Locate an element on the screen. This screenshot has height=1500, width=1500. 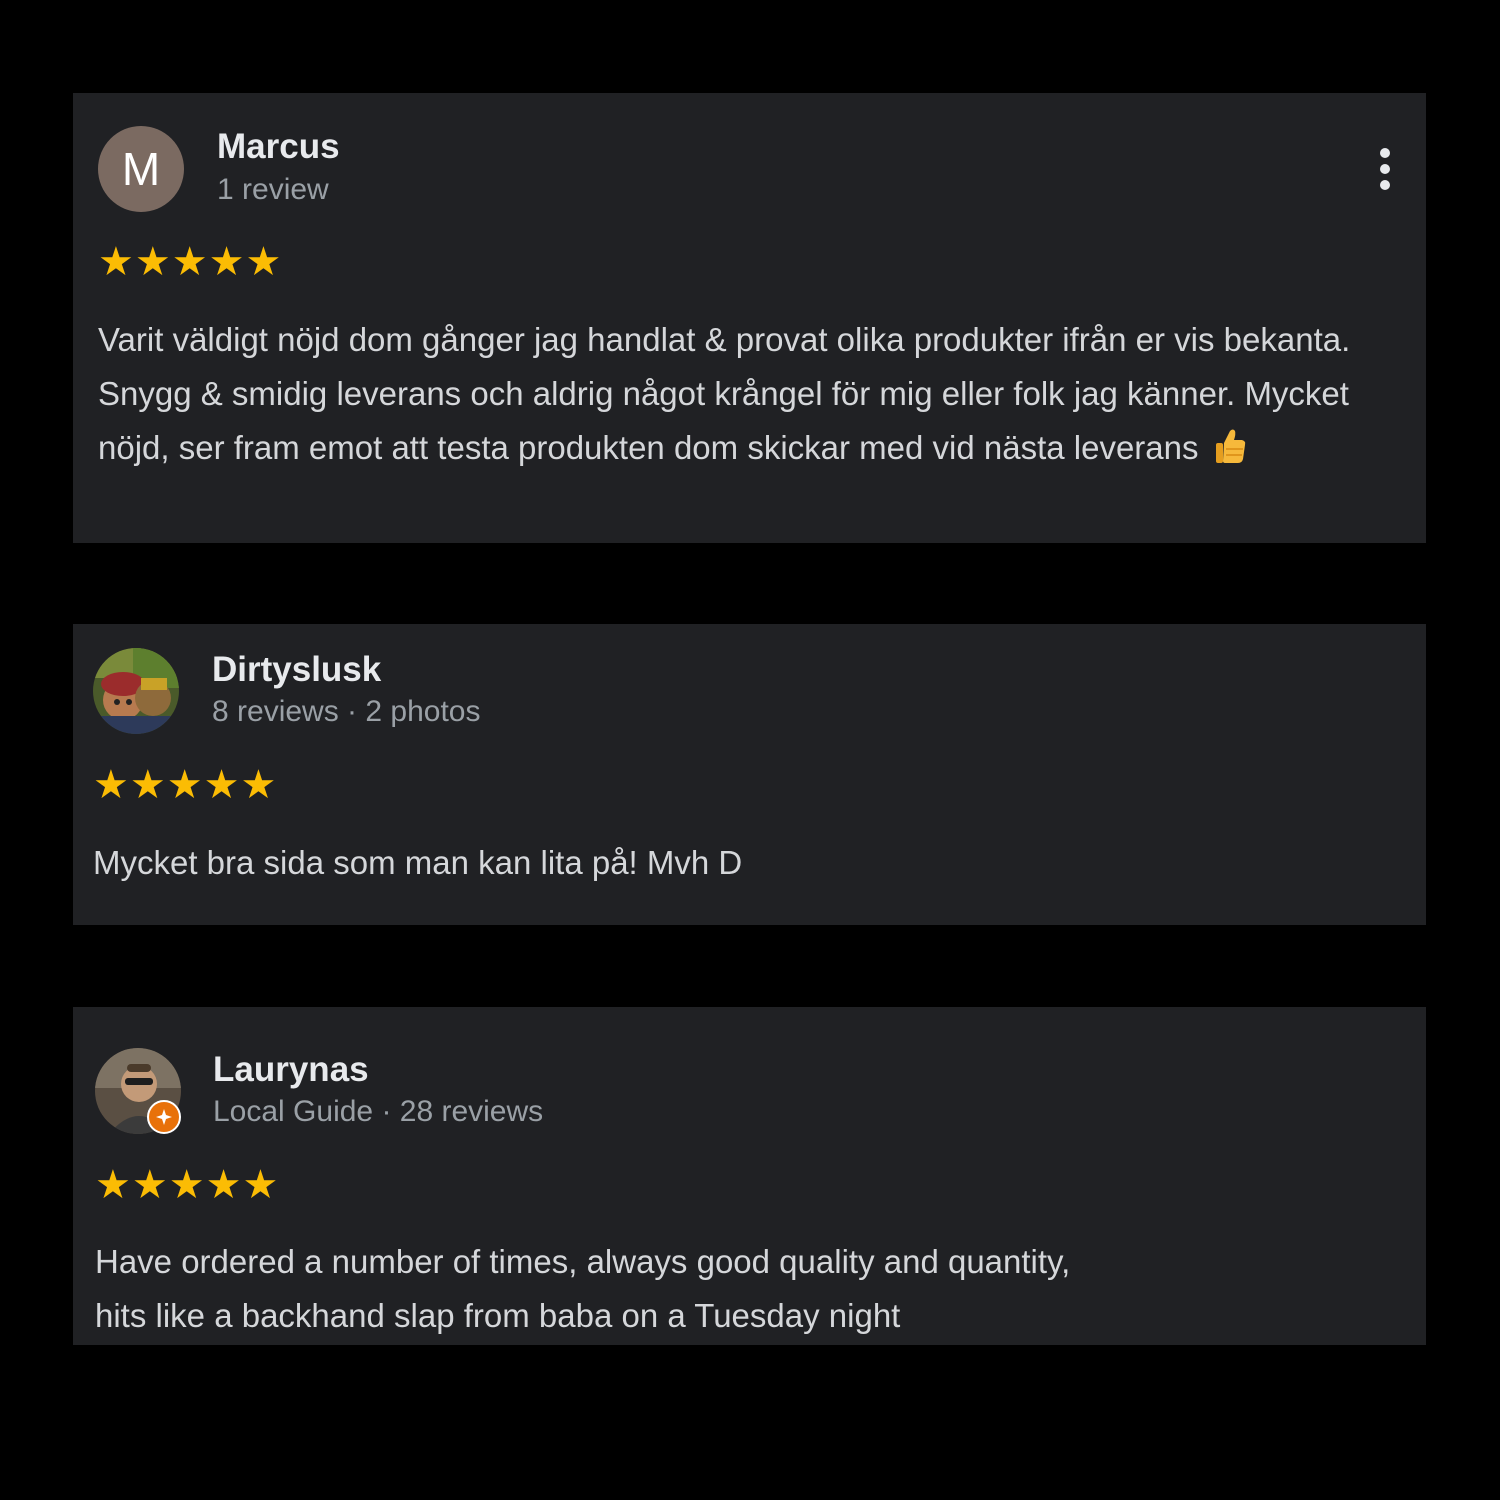
local-guide-badge-icon is located at coordinates (164, 1117).